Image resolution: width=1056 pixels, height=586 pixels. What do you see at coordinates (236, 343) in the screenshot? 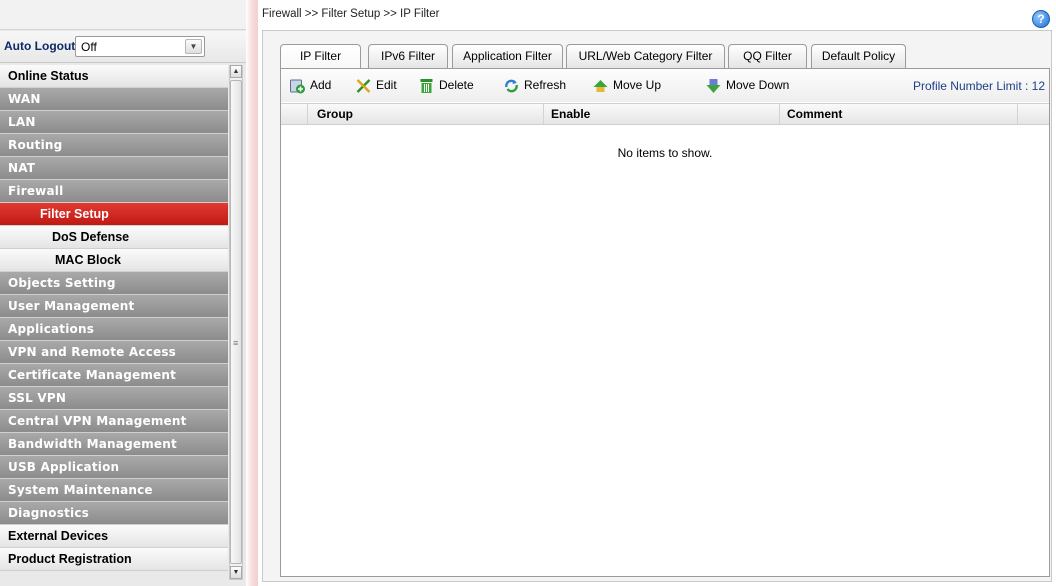
I see `scrollbar-grip-icon: ≡` at bounding box center [236, 343].